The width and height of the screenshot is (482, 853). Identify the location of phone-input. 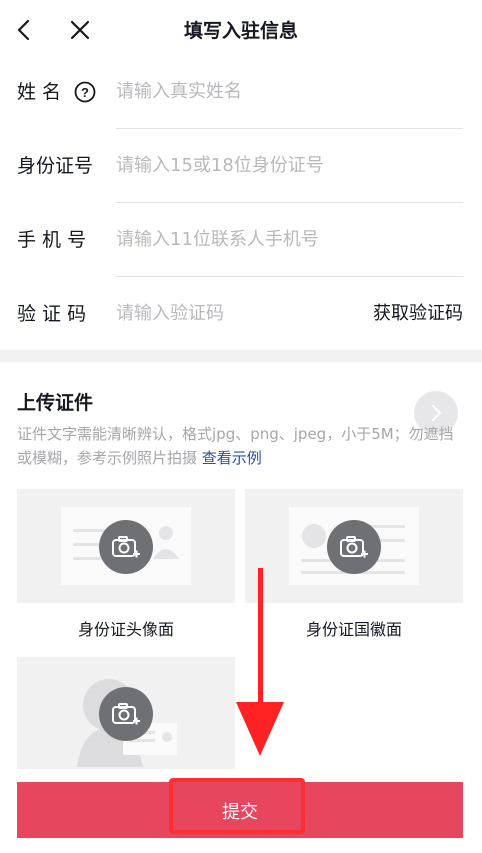
(236, 240).